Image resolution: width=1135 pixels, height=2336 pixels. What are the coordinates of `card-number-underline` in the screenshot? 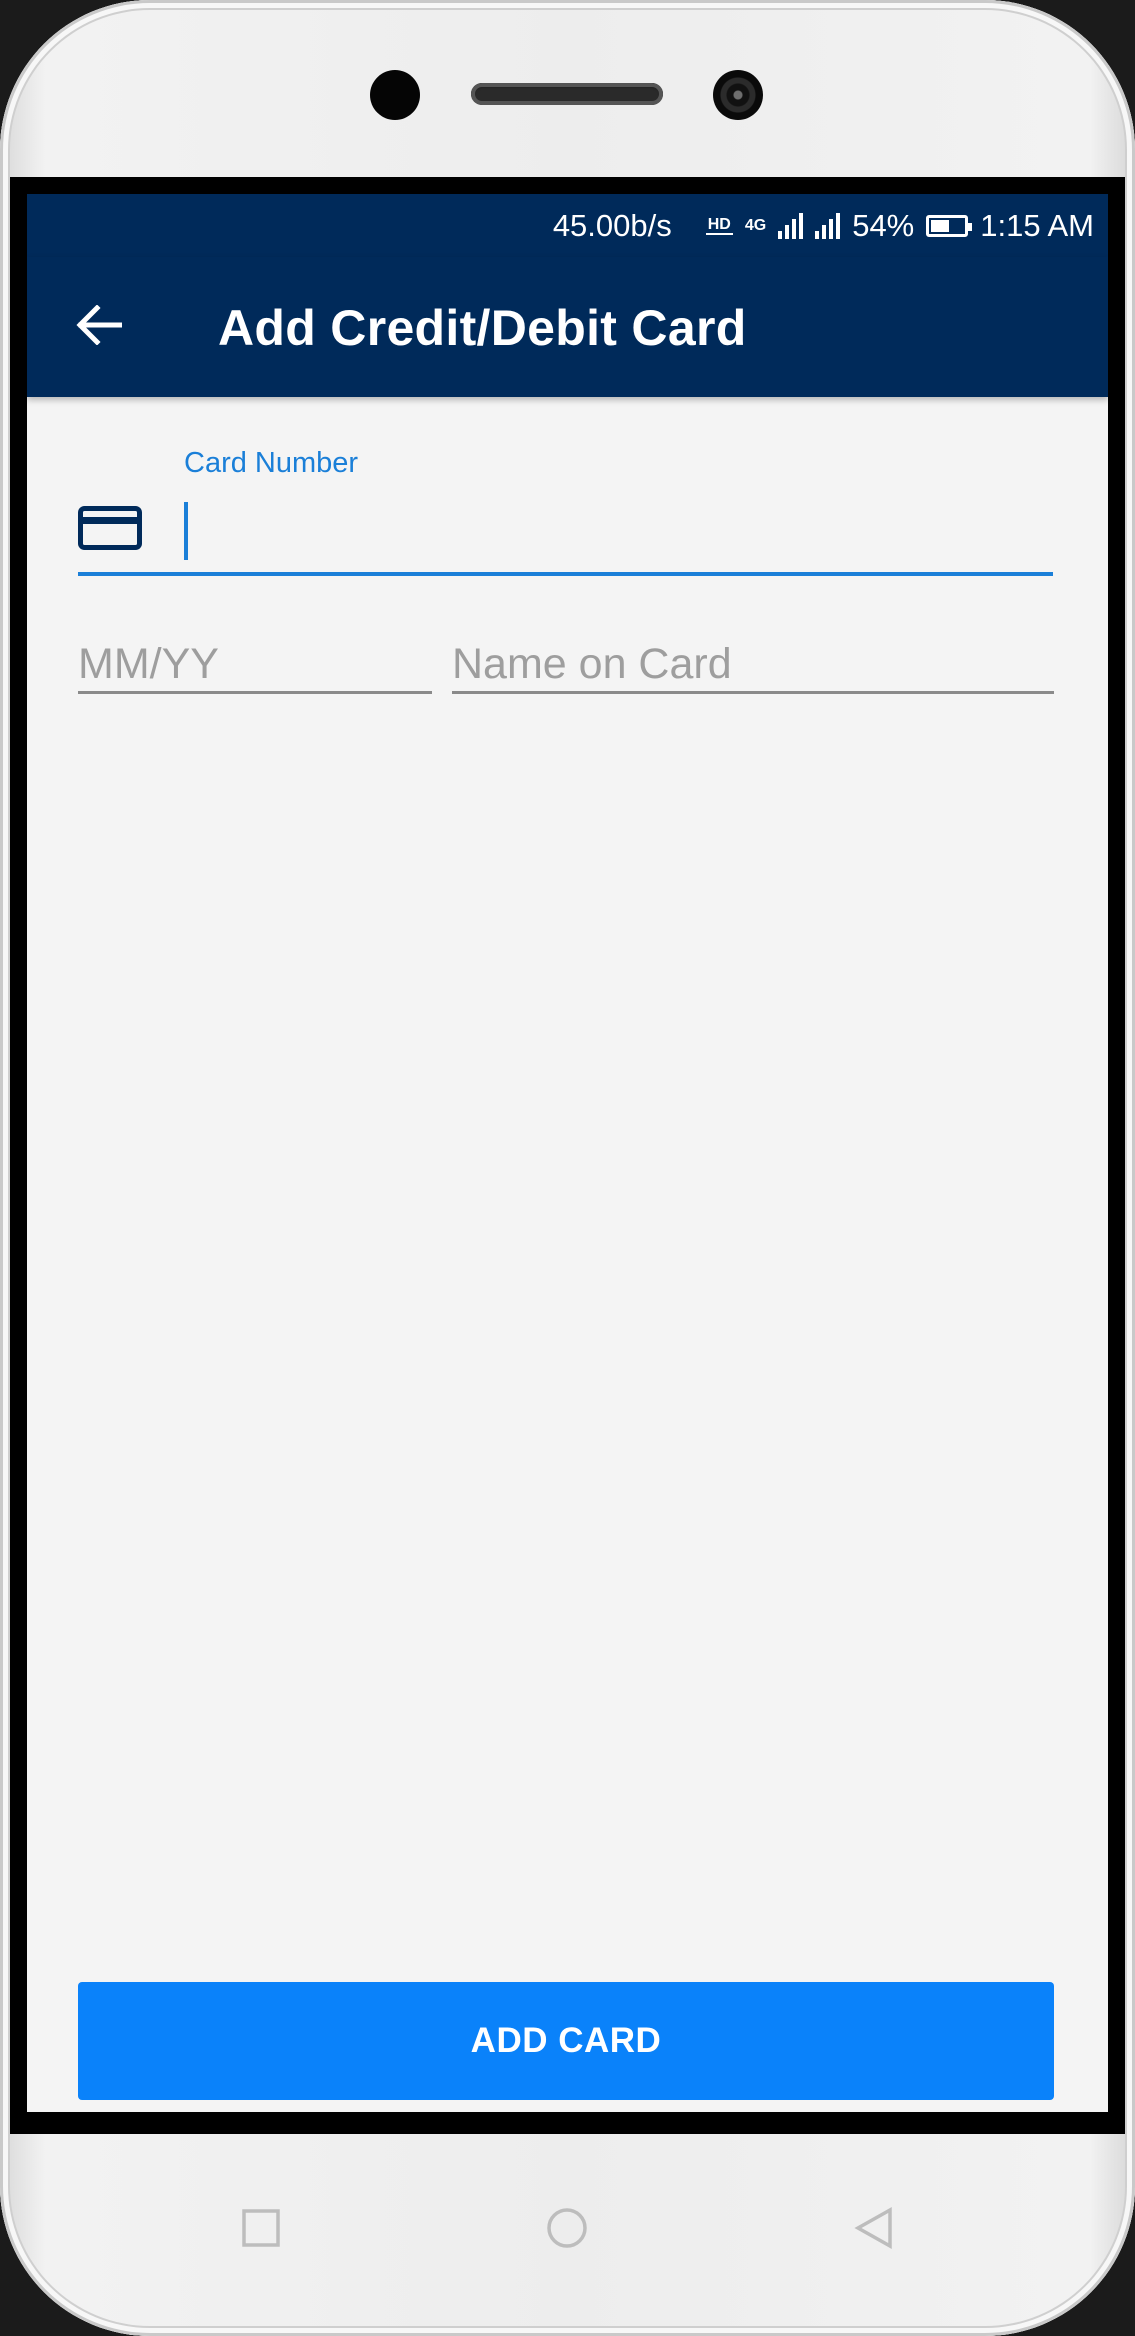 It's located at (565, 574).